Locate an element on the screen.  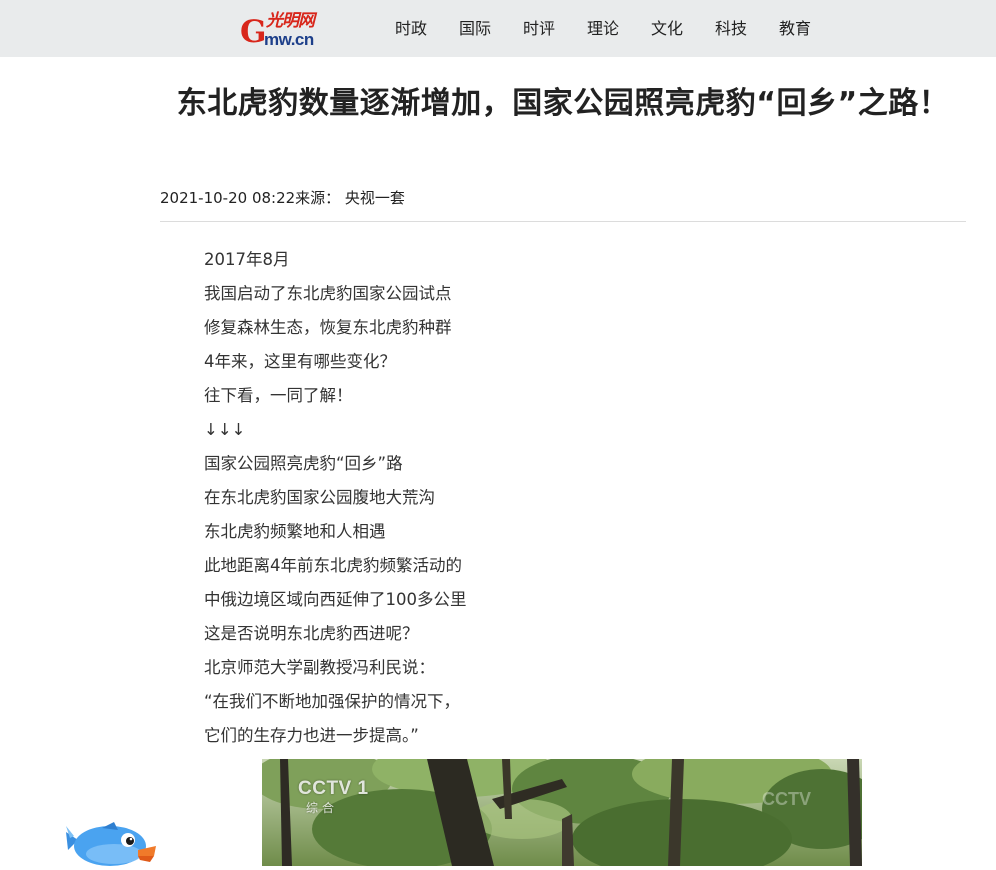
logo-g-letter: G is located at coordinates (253, 32).